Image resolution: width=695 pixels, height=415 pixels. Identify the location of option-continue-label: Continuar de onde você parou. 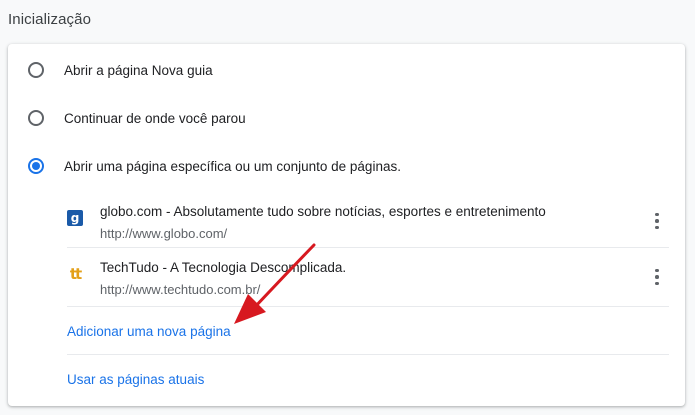
(155, 118).